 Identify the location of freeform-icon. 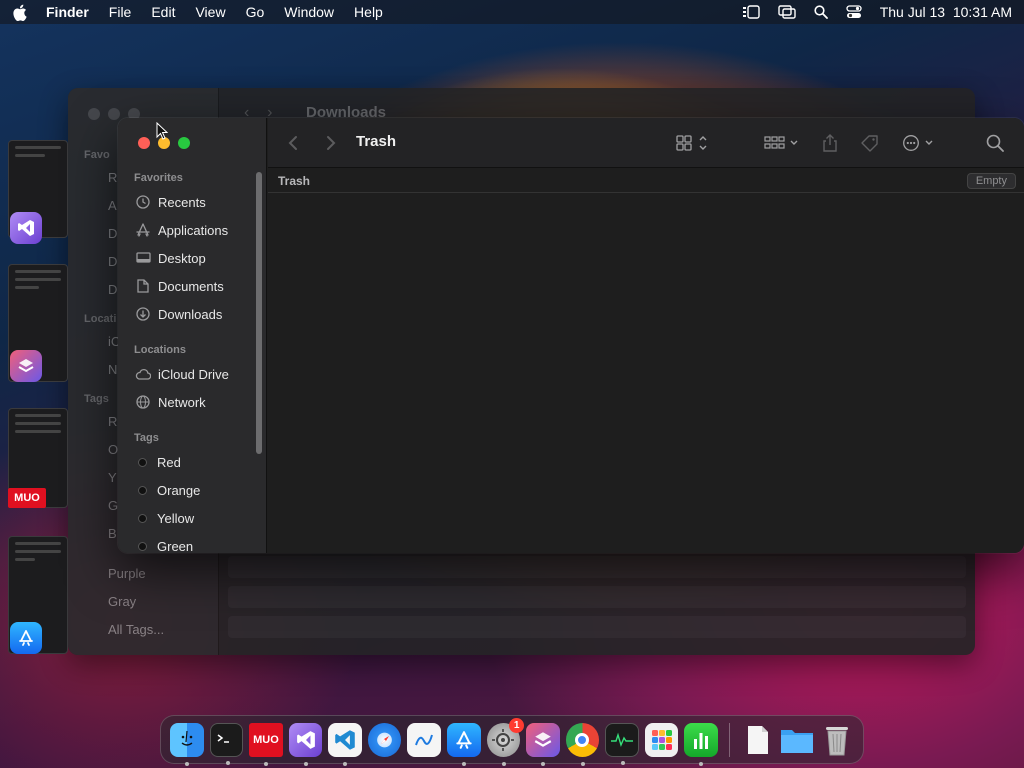
(424, 739).